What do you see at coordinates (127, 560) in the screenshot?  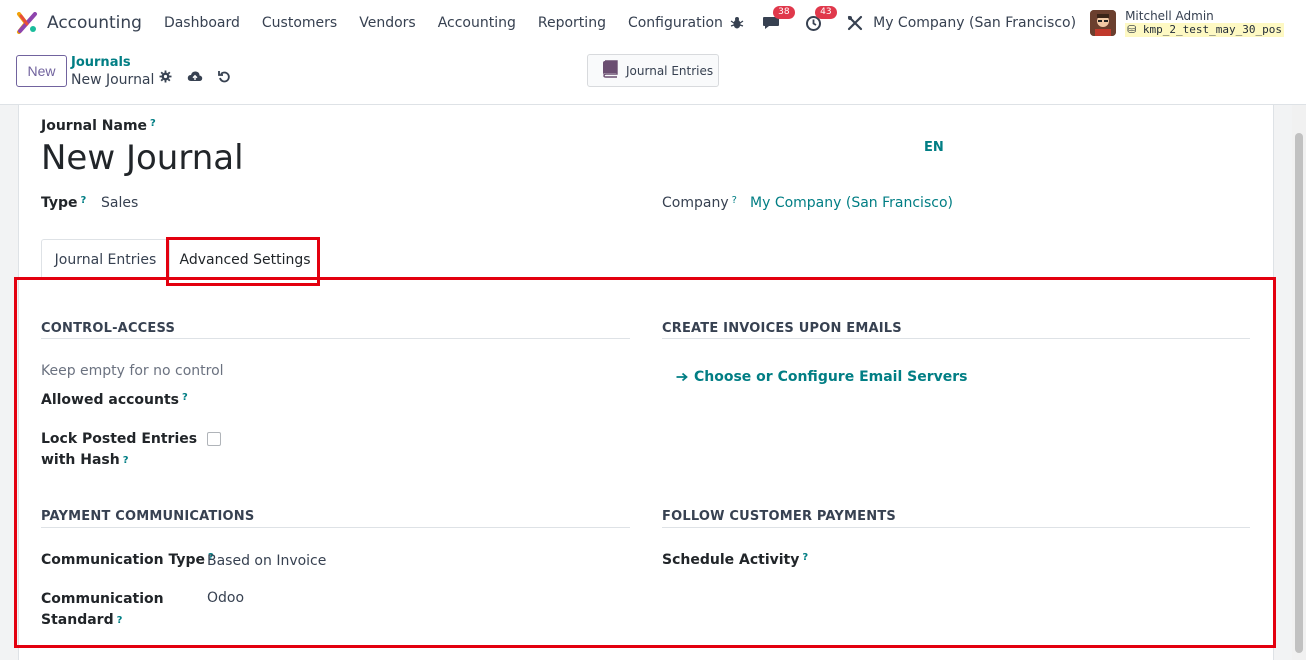 I see `comm-type-label: Communication Type?` at bounding box center [127, 560].